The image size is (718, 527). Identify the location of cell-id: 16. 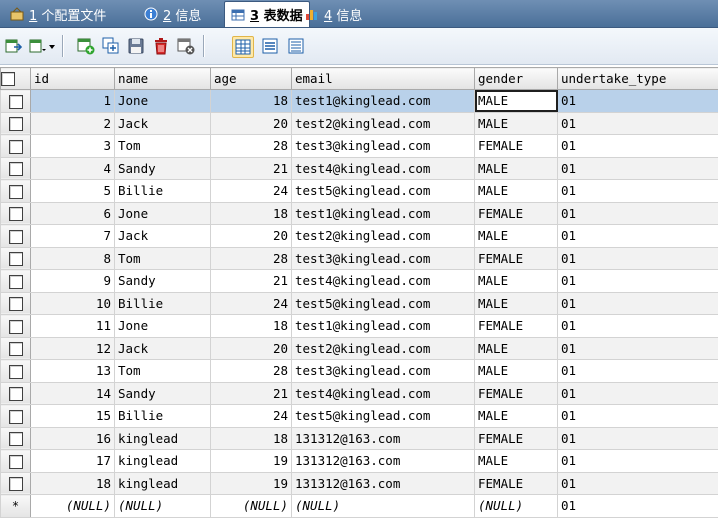
(72, 438).